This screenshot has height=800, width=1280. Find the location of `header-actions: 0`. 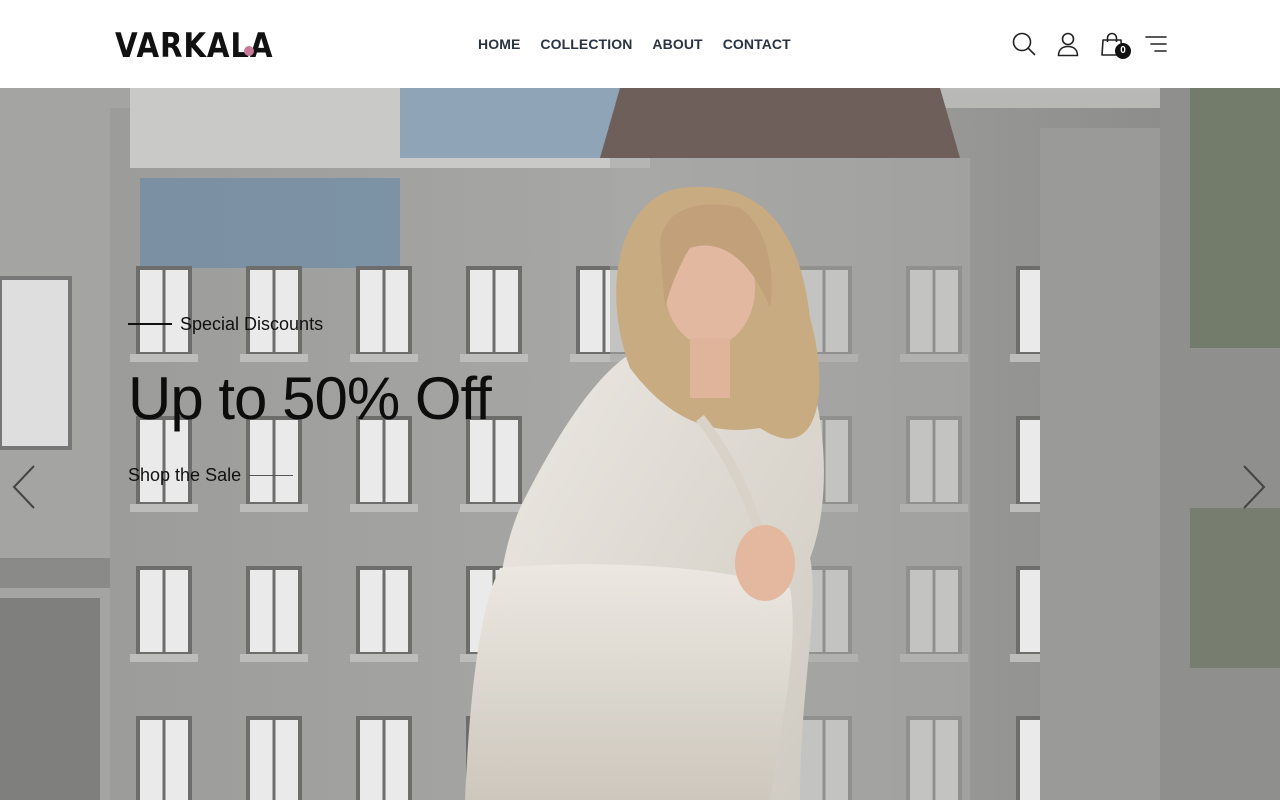

header-actions: 0 is located at coordinates (1096, 44).